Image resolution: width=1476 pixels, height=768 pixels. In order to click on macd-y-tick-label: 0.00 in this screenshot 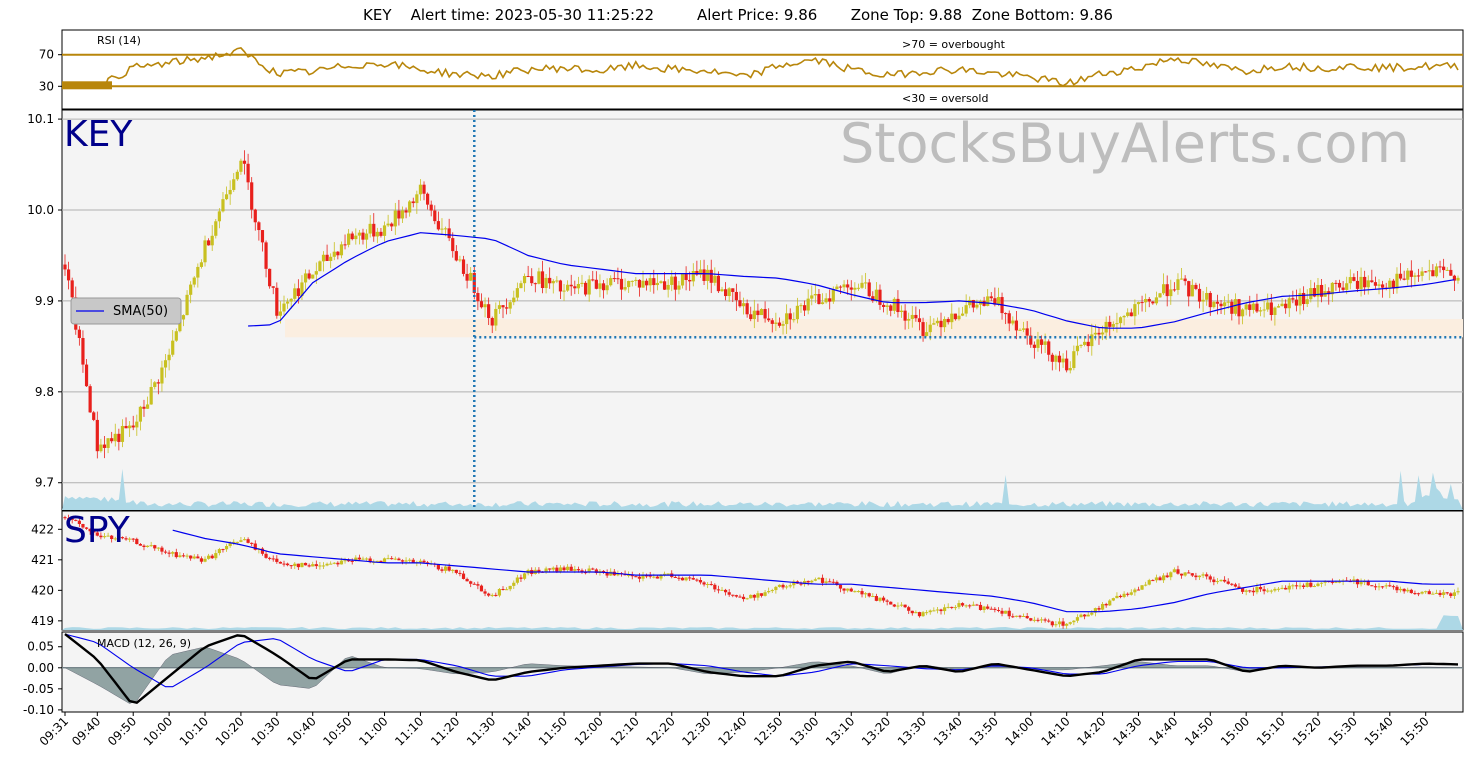, I will do `click(40, 668)`.